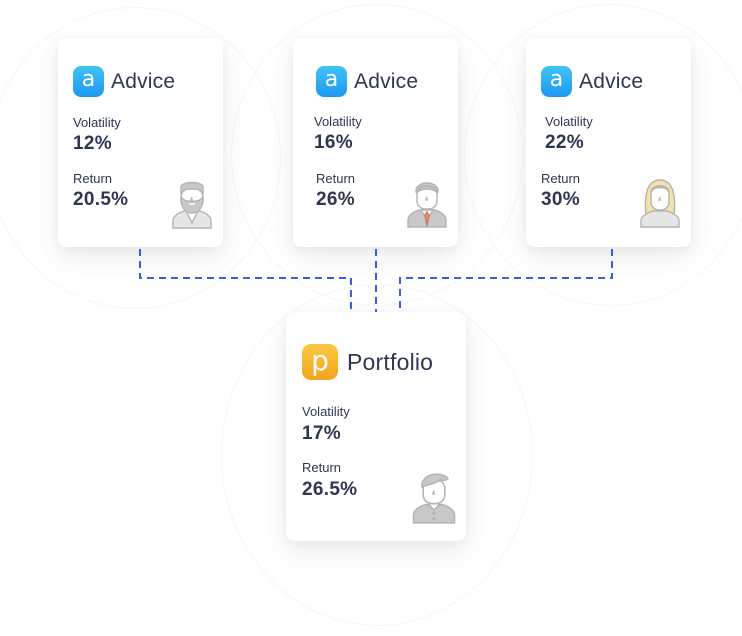  What do you see at coordinates (335, 199) in the screenshot?
I see `return-value: 26%` at bounding box center [335, 199].